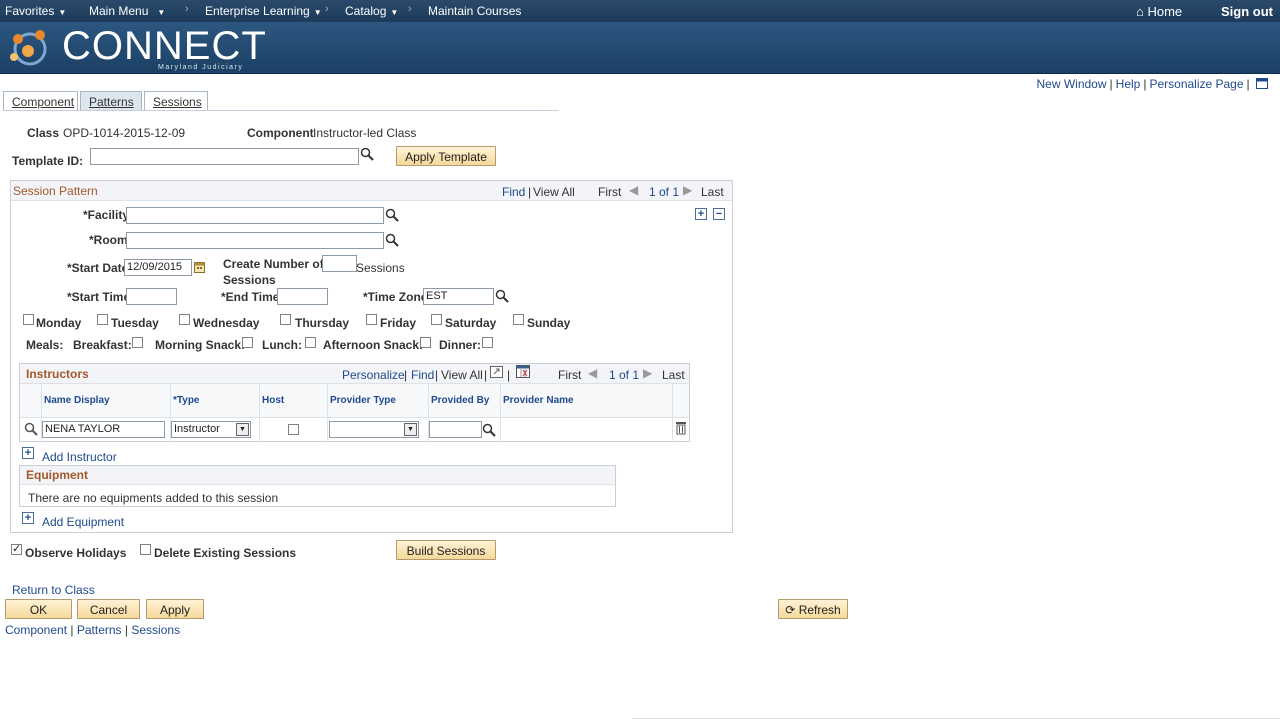 The width and height of the screenshot is (1280, 720). I want to click on bottom-link-sessions: Sessions, so click(155, 630).